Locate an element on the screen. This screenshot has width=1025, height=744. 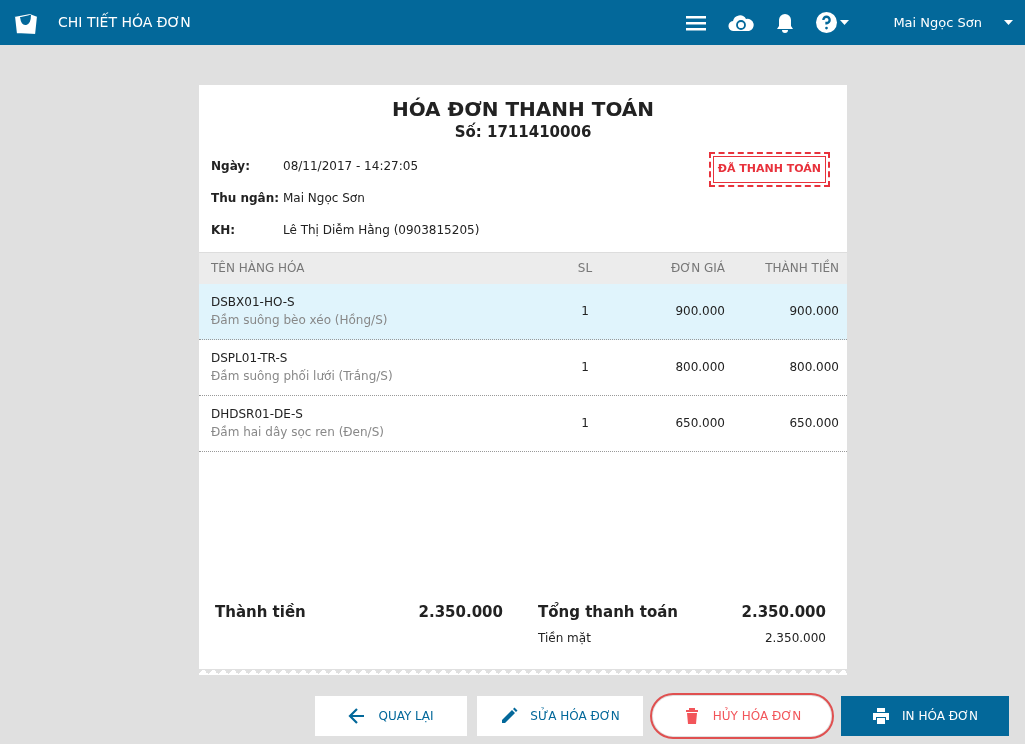
product-name: Đầm suông bèo xéo (Hồng/S) is located at coordinates (299, 320).